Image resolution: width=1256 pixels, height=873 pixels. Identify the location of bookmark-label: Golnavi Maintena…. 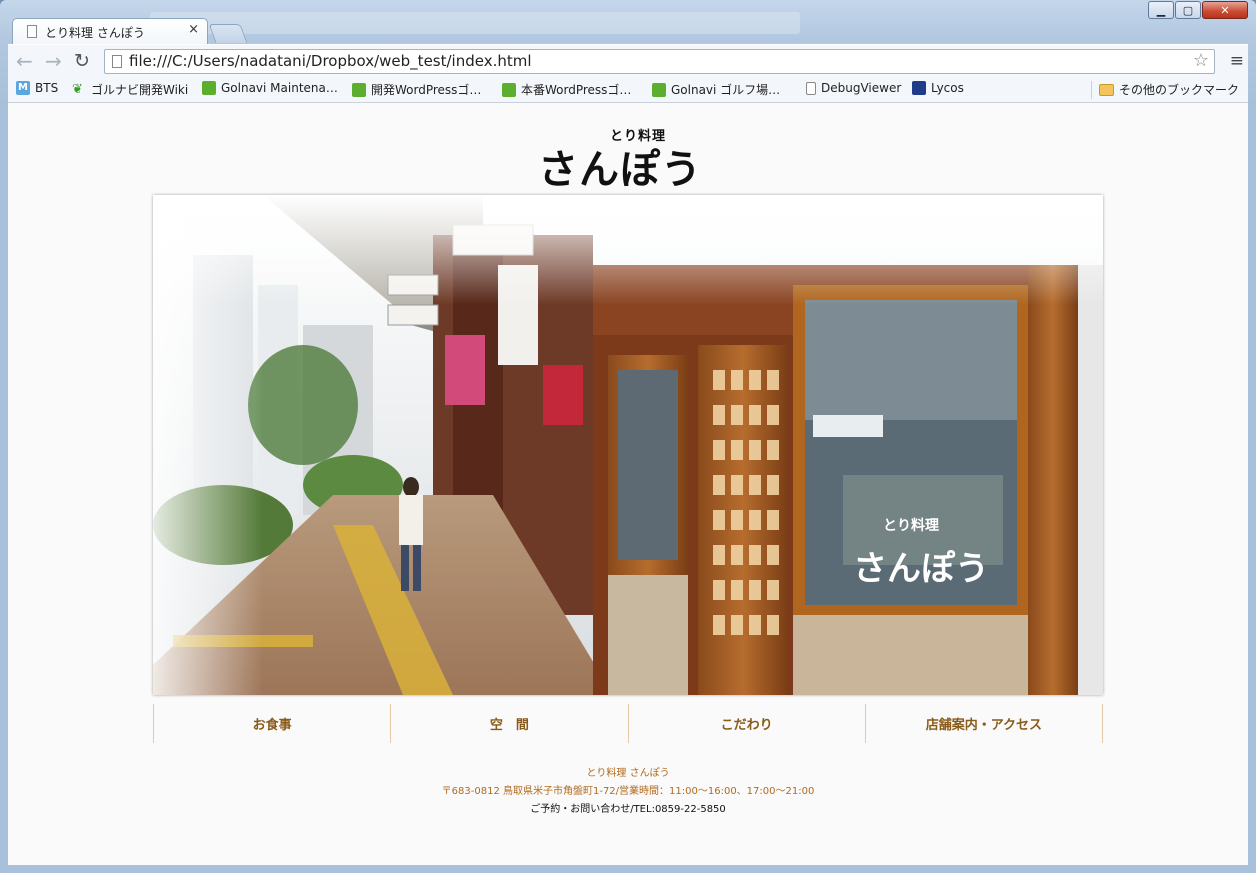
(279, 88).